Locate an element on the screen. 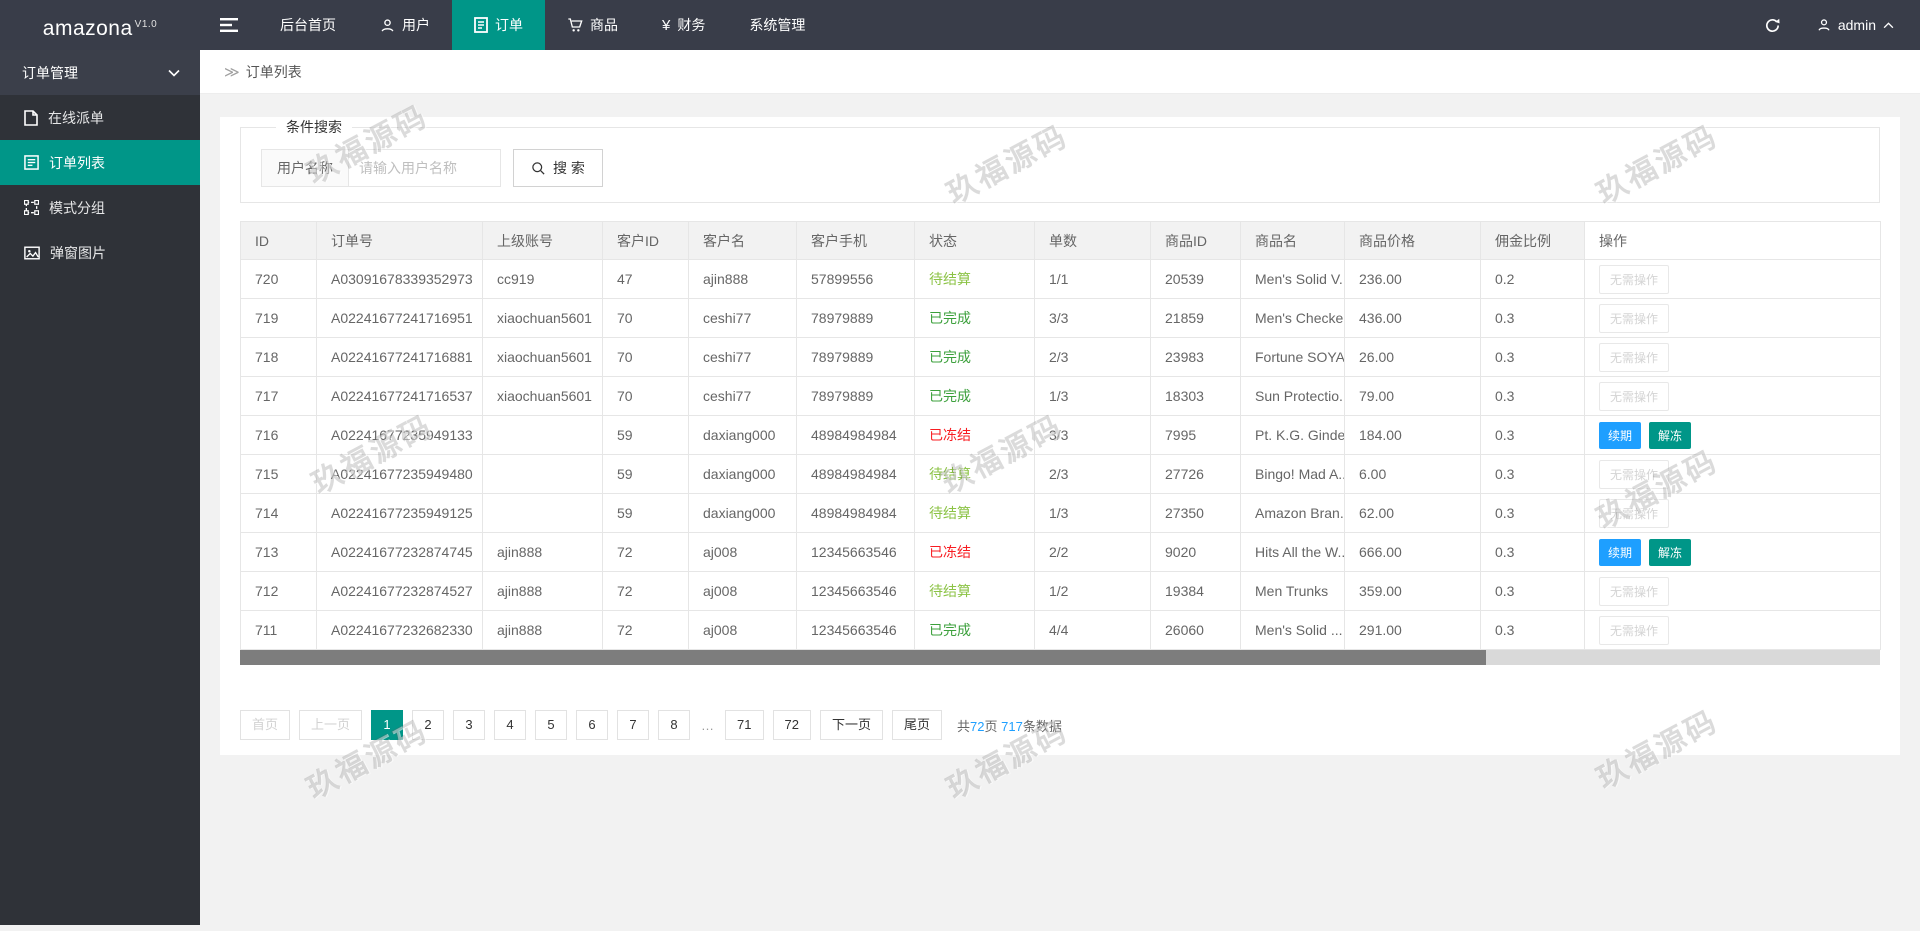 Image resolution: width=1920 pixels, height=931 pixels. sidebar-item-label: 订单列表 is located at coordinates (77, 162).